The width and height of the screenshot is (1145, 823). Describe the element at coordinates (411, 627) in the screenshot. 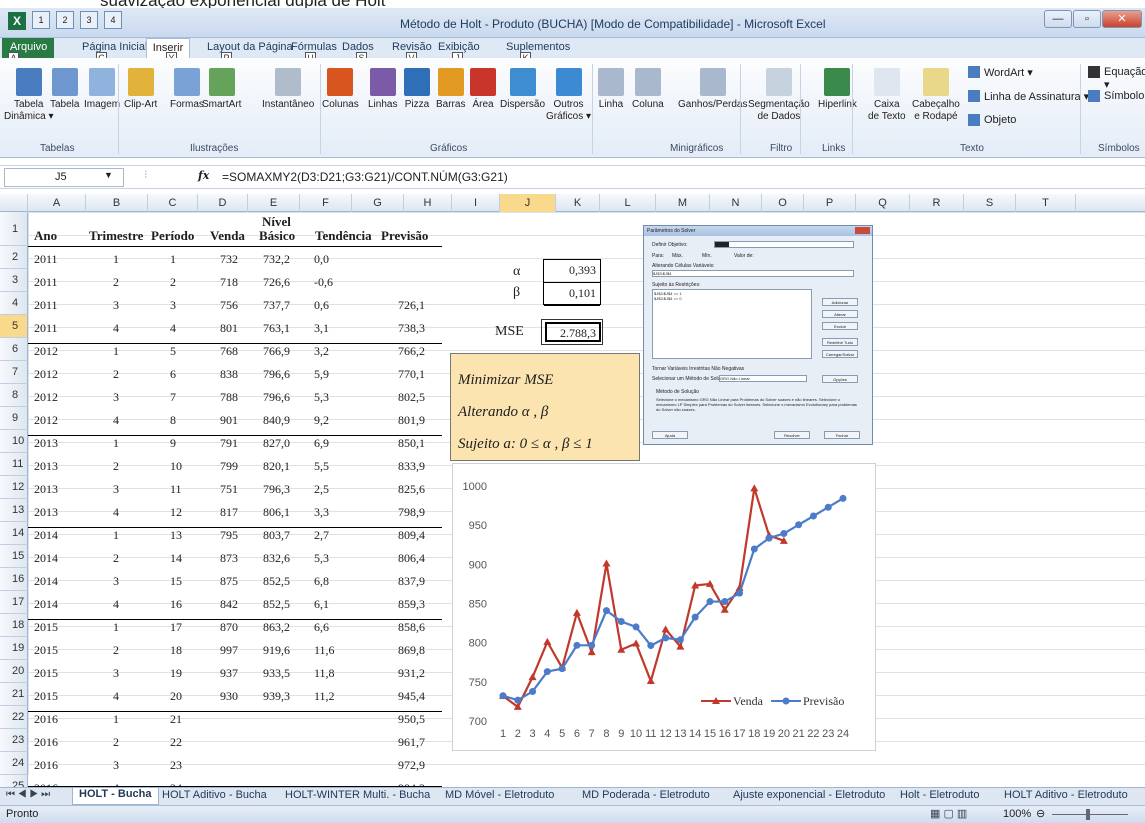

I see `table-cell: 858,6` at that location.